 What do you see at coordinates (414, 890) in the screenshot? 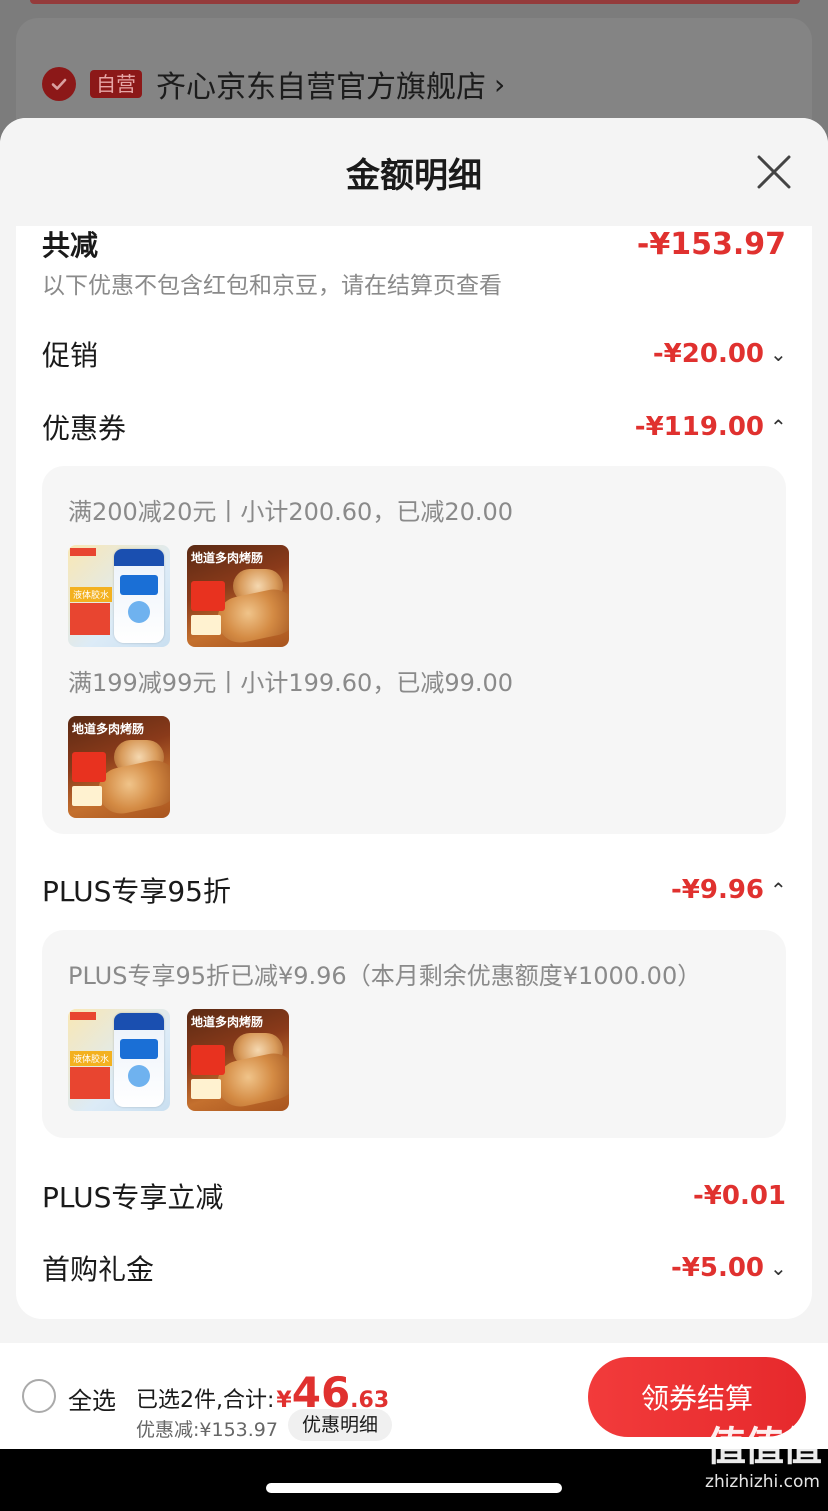
I see `plus-discount-row: PLUS专享95折 -¥9.96 ⌃` at bounding box center [414, 890].